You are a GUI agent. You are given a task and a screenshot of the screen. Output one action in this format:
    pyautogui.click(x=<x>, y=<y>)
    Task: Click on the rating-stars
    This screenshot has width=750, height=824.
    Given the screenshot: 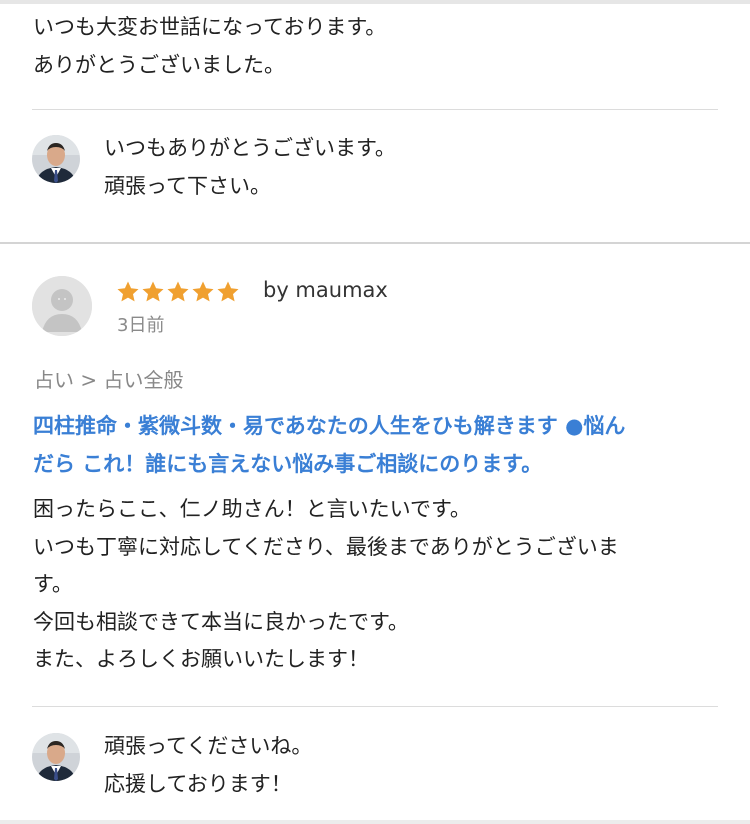 What is the action you would take?
    pyautogui.click(x=178, y=292)
    